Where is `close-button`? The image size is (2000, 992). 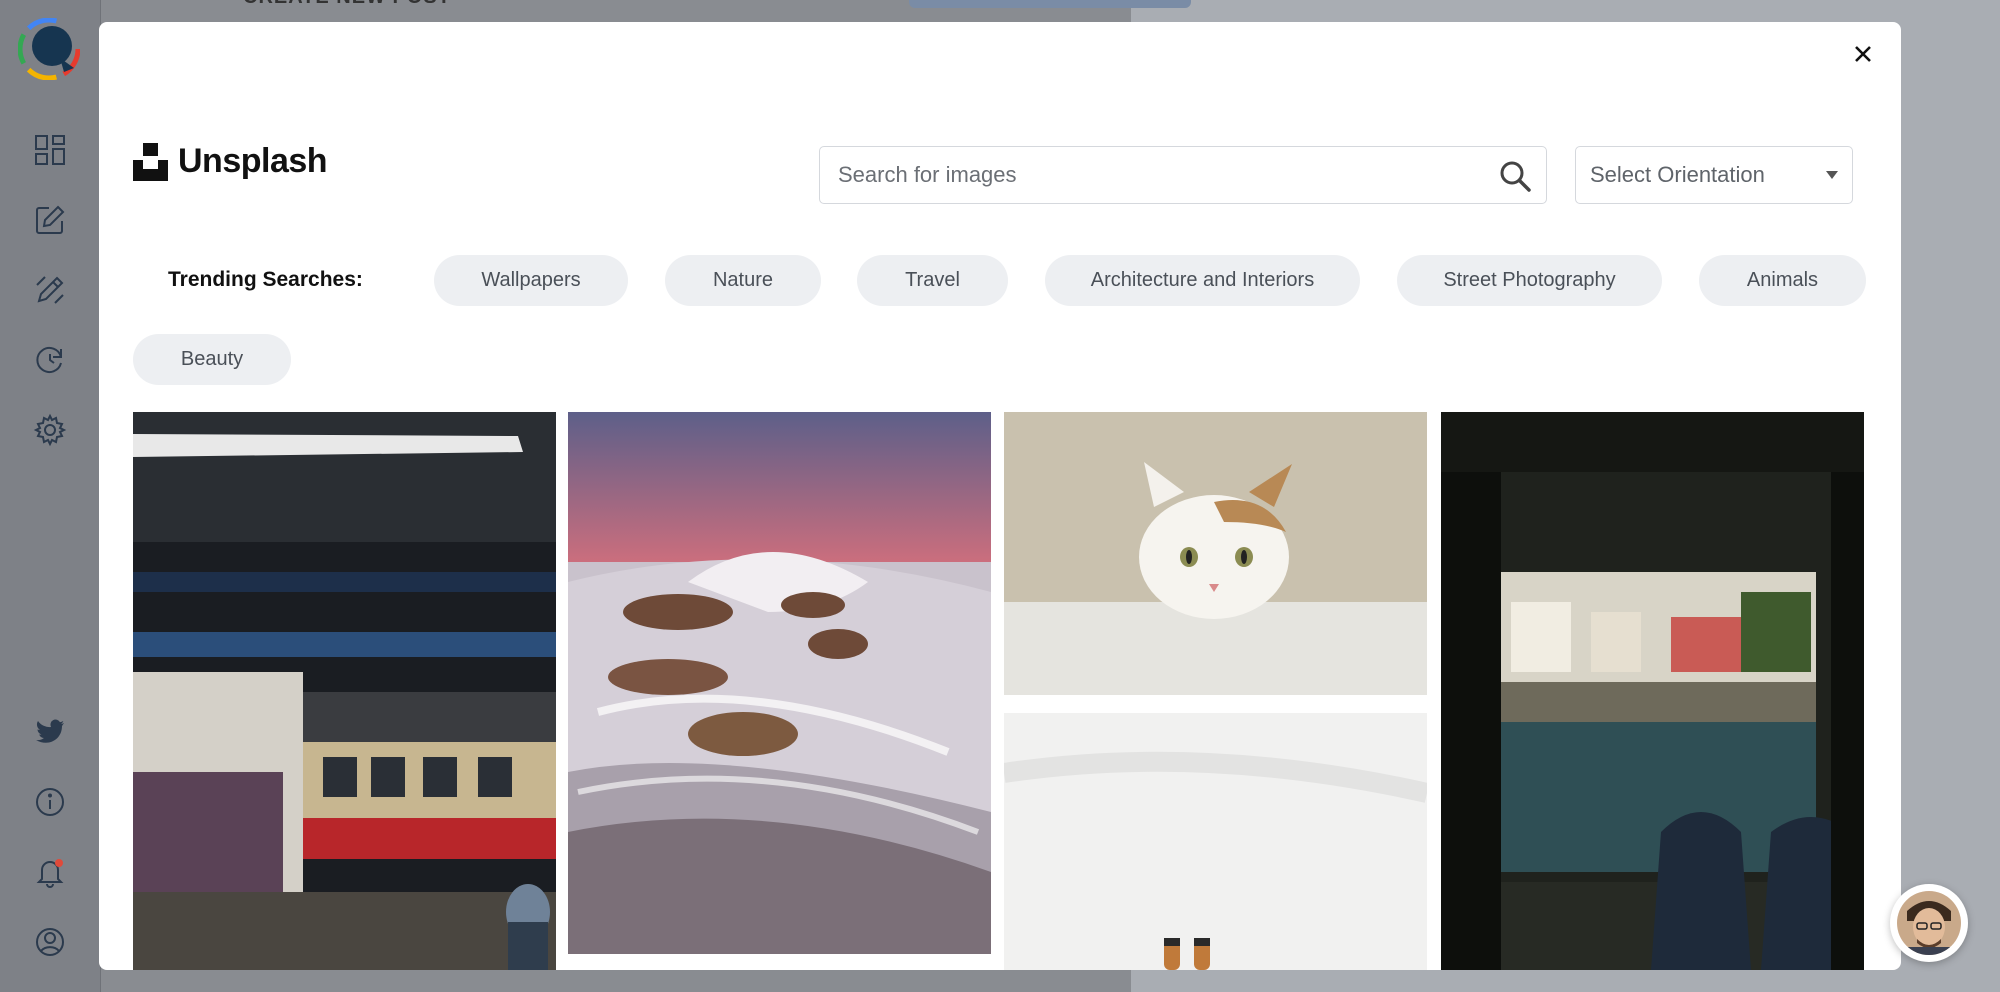 close-button is located at coordinates (1863, 54).